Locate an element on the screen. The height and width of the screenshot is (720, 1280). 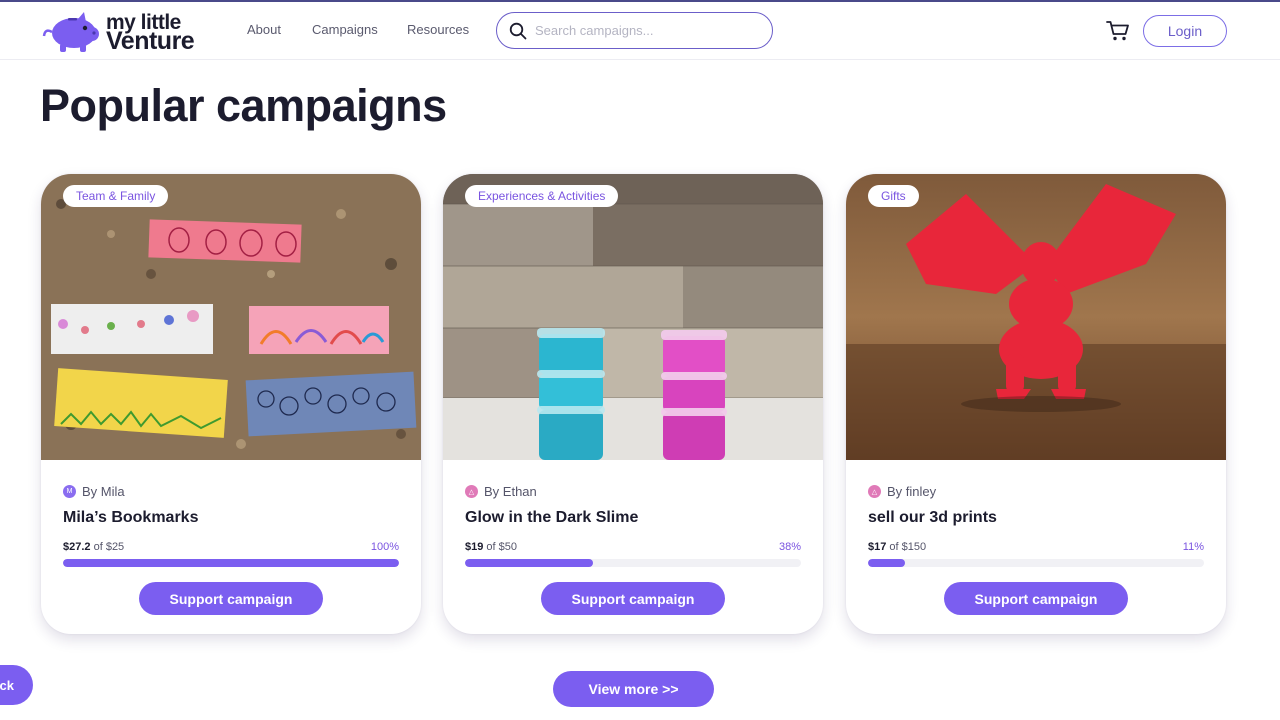
feedback-button: ck is located at coordinates (16, 685).